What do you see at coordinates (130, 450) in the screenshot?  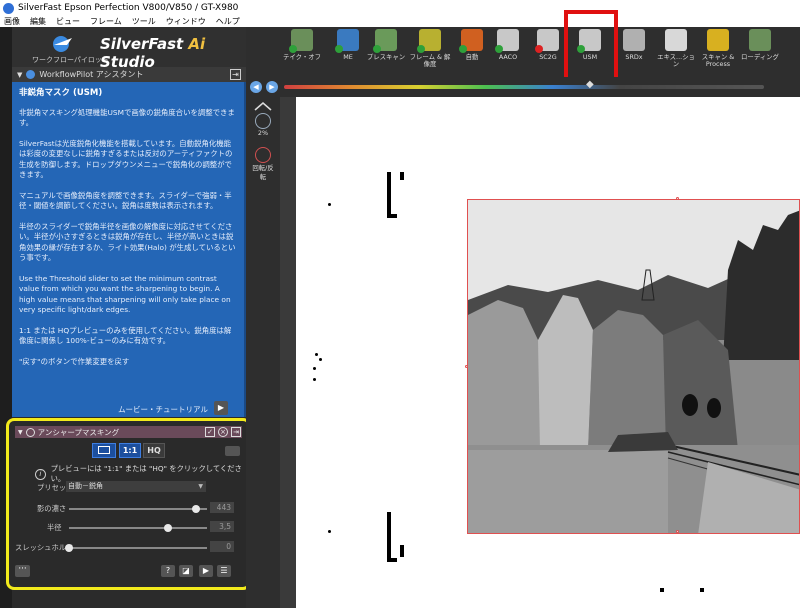 I see `preview-1to1-button: 1:1` at bounding box center [130, 450].